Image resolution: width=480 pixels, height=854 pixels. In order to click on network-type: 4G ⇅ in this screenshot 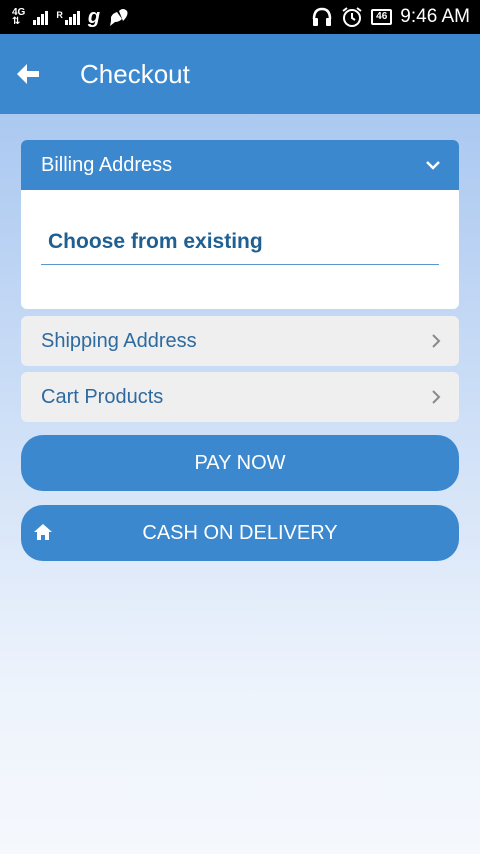, I will do `click(18, 17)`.